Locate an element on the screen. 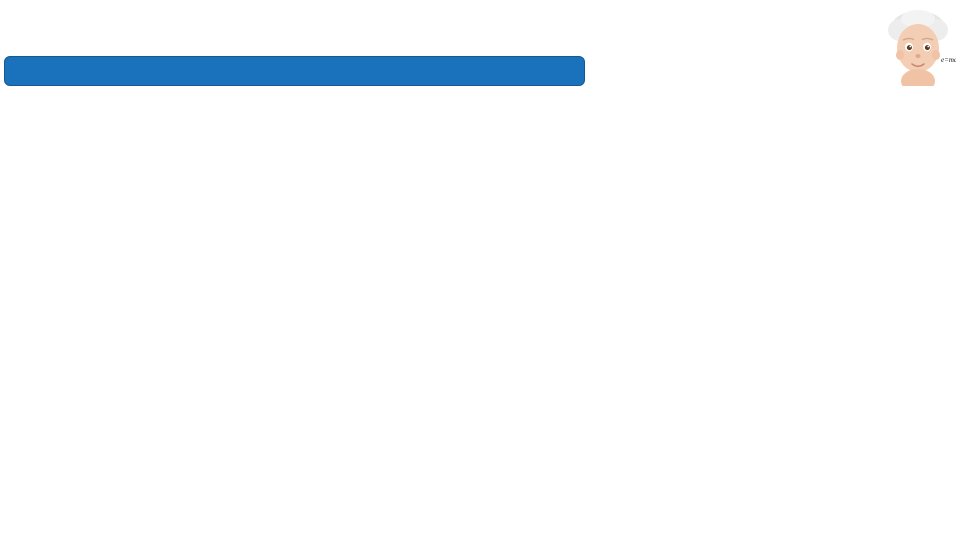 This screenshot has height=540, width=960. brand-block: e=mc is located at coordinates (786, 45).